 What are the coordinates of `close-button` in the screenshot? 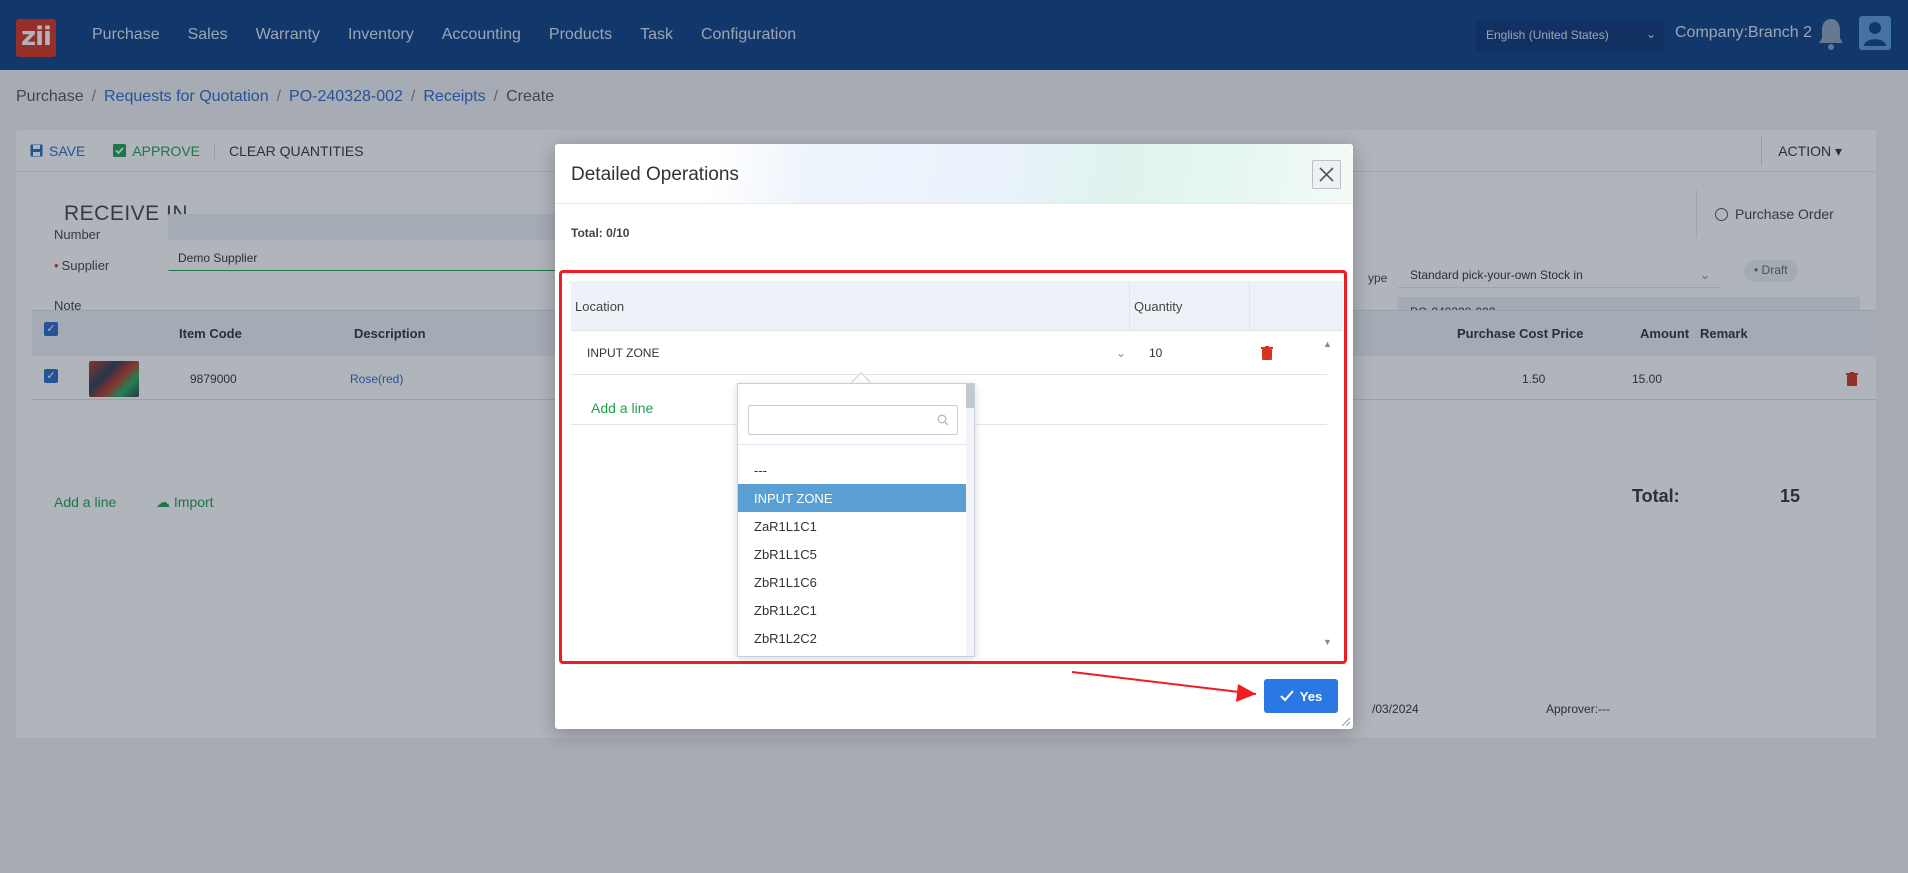 It's located at (1326, 174).